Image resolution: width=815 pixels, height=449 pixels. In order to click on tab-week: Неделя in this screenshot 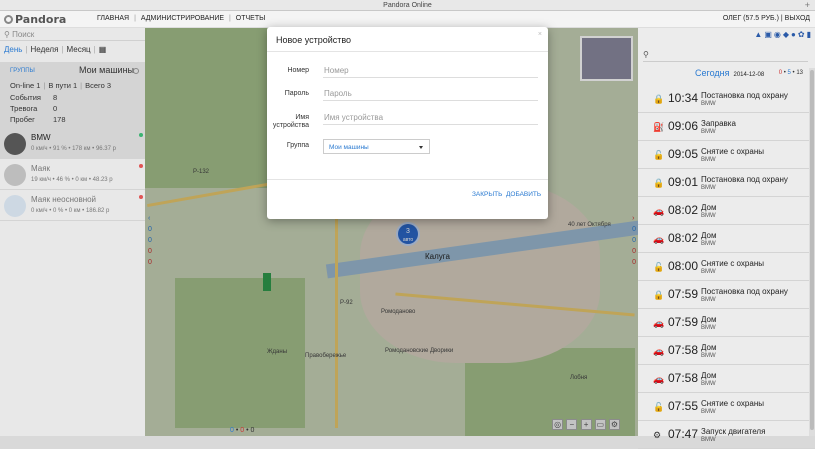, I will do `click(45, 49)`.